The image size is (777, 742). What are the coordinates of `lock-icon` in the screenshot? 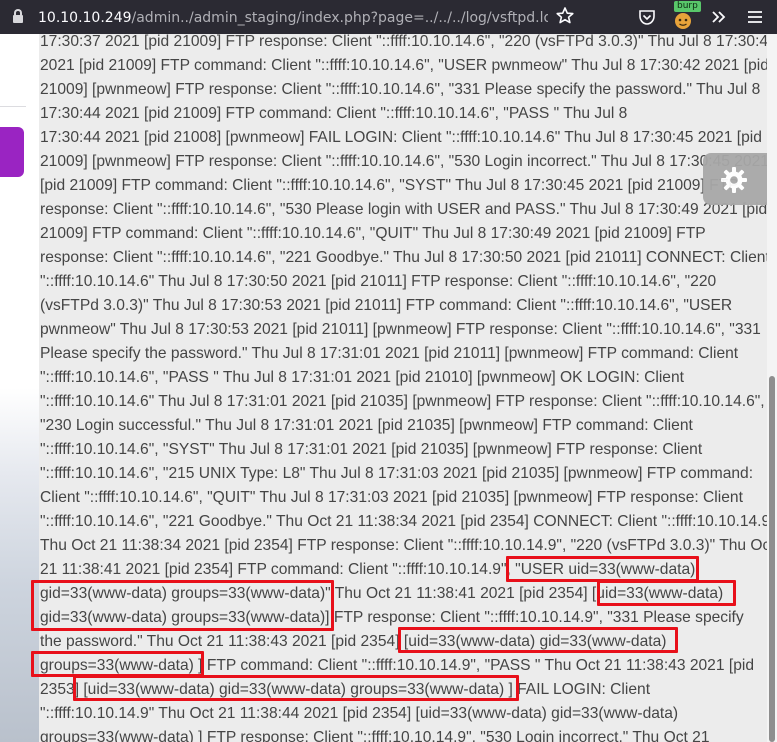 It's located at (18, 16).